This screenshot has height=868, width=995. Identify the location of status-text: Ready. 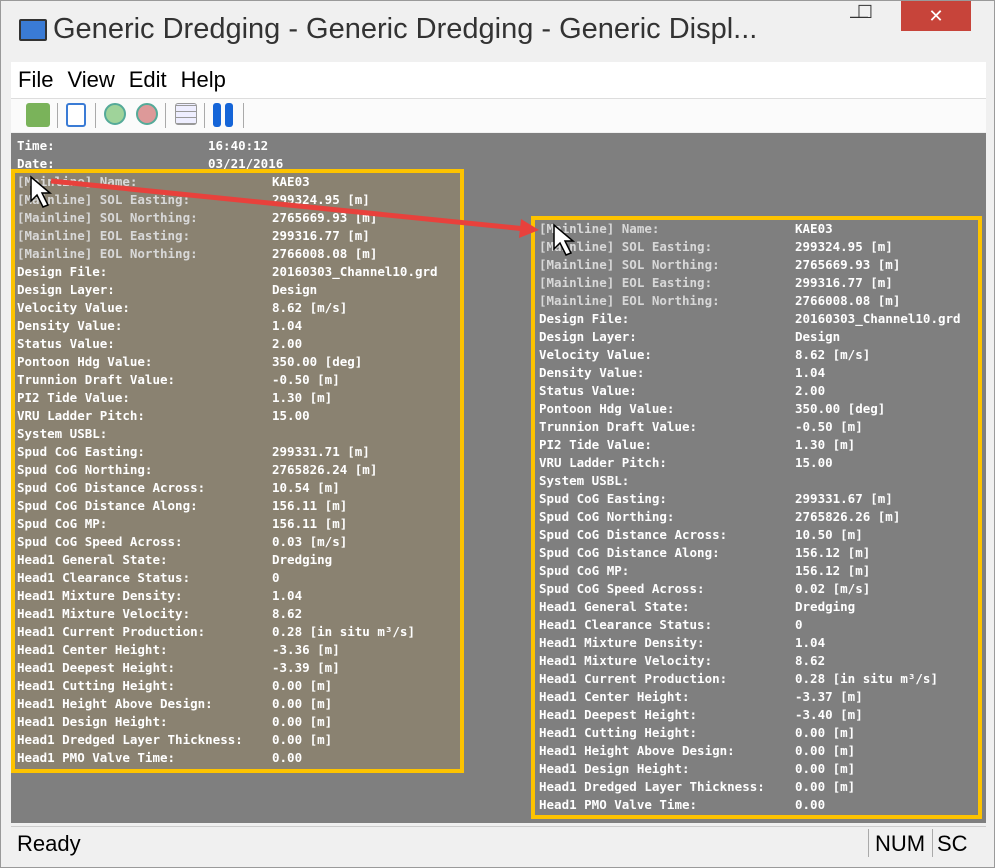
(49, 843).